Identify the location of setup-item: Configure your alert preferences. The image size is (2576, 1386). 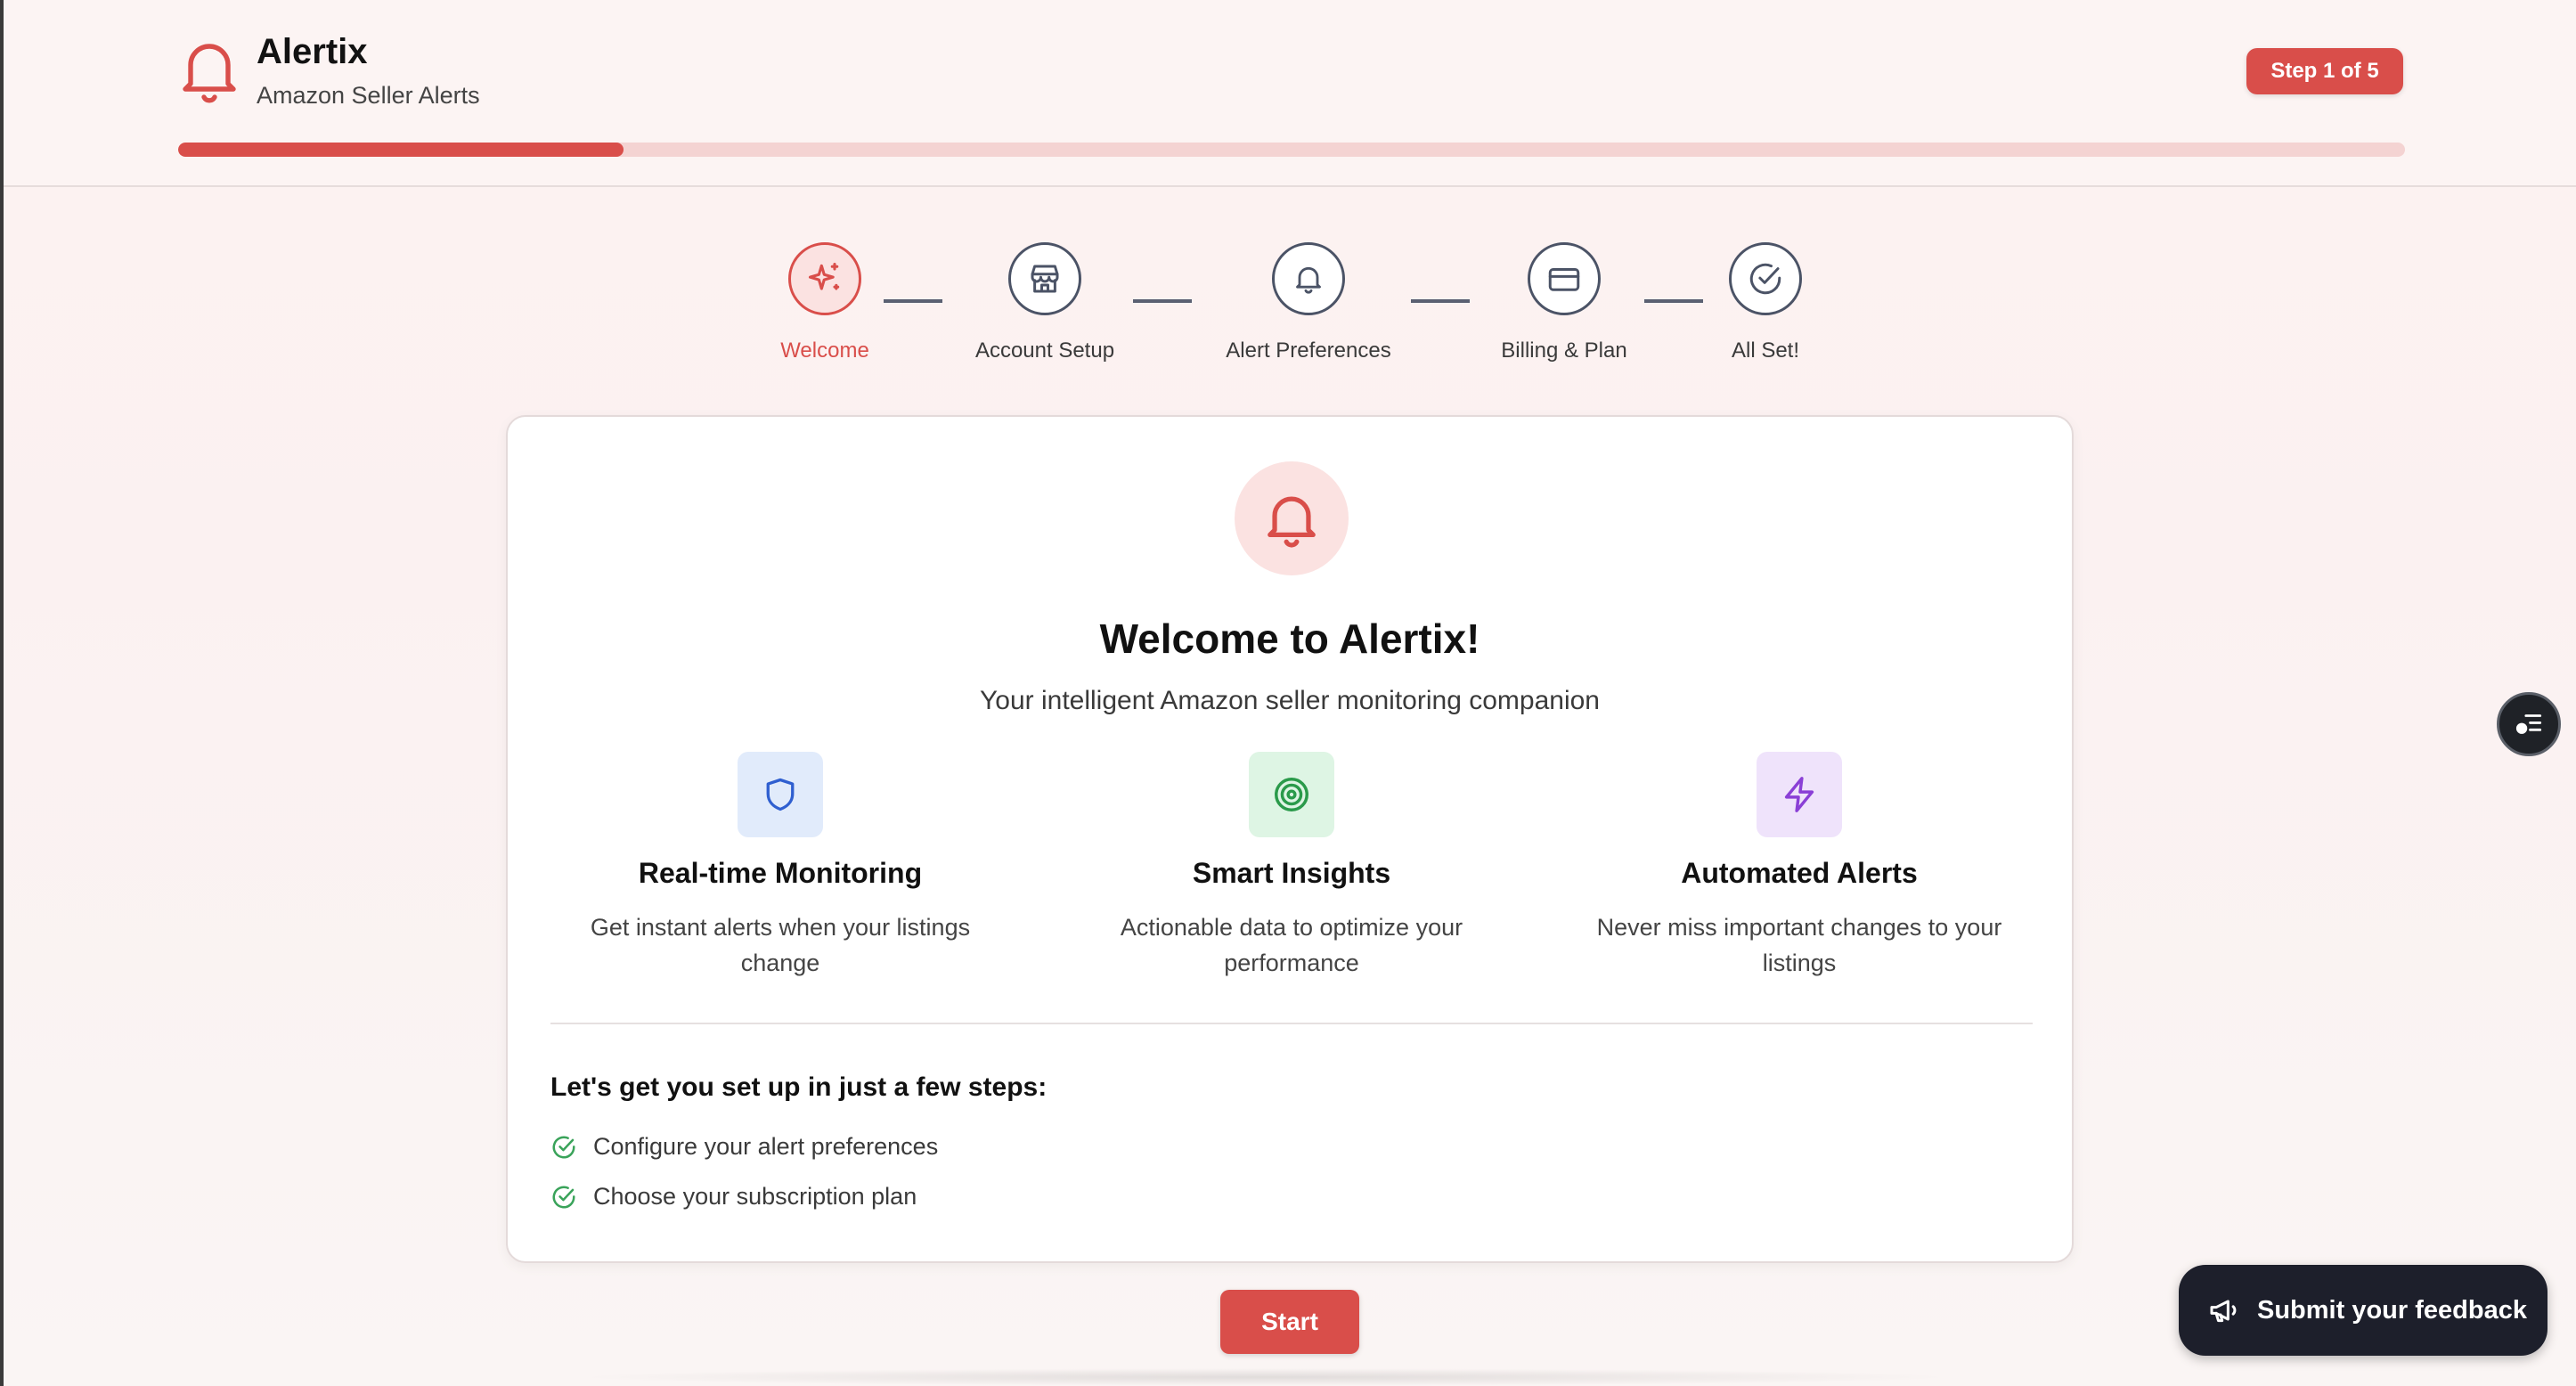
(744, 1147).